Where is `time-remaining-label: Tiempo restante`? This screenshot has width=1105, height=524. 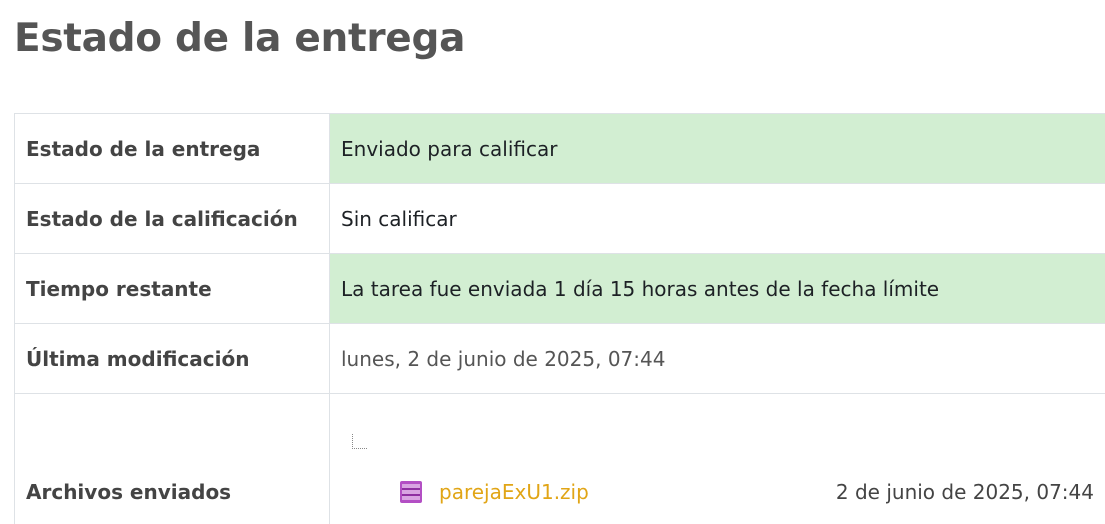 time-remaining-label: Tiempo restante is located at coordinates (172, 289).